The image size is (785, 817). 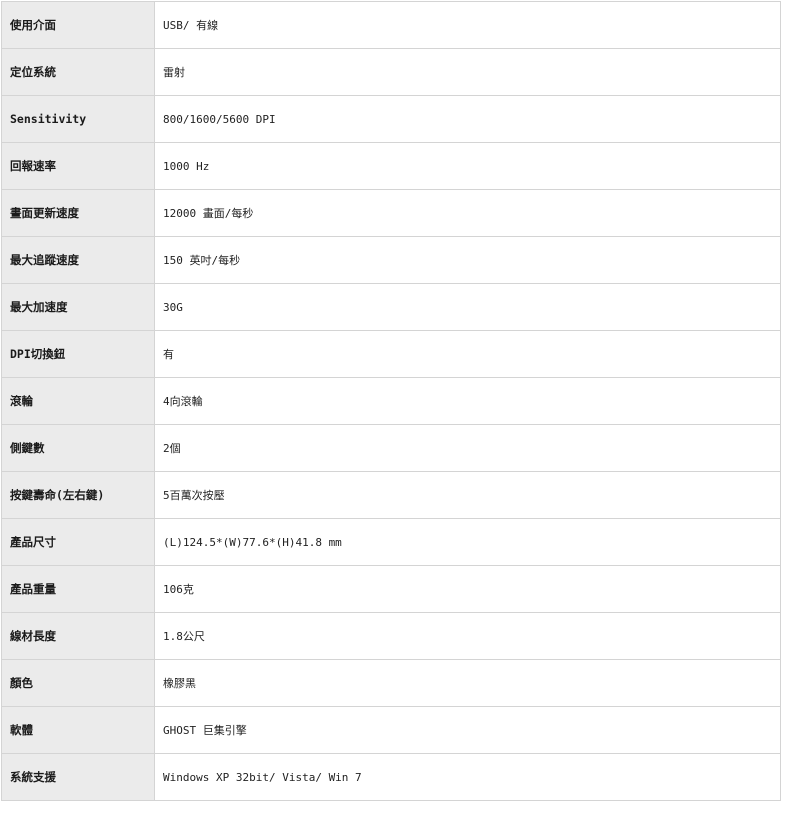 I want to click on spec-value: 雷射, so click(x=467, y=72).